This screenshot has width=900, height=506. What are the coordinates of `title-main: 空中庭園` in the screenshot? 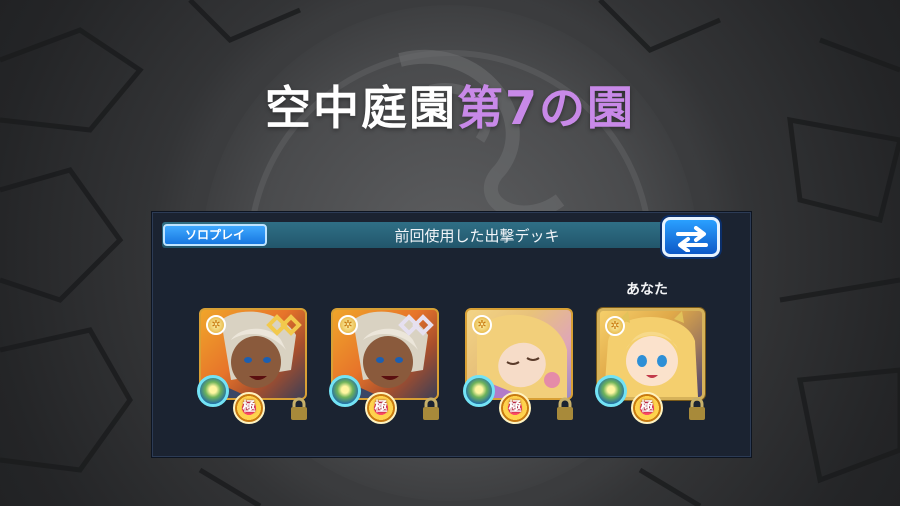 It's located at (360, 108).